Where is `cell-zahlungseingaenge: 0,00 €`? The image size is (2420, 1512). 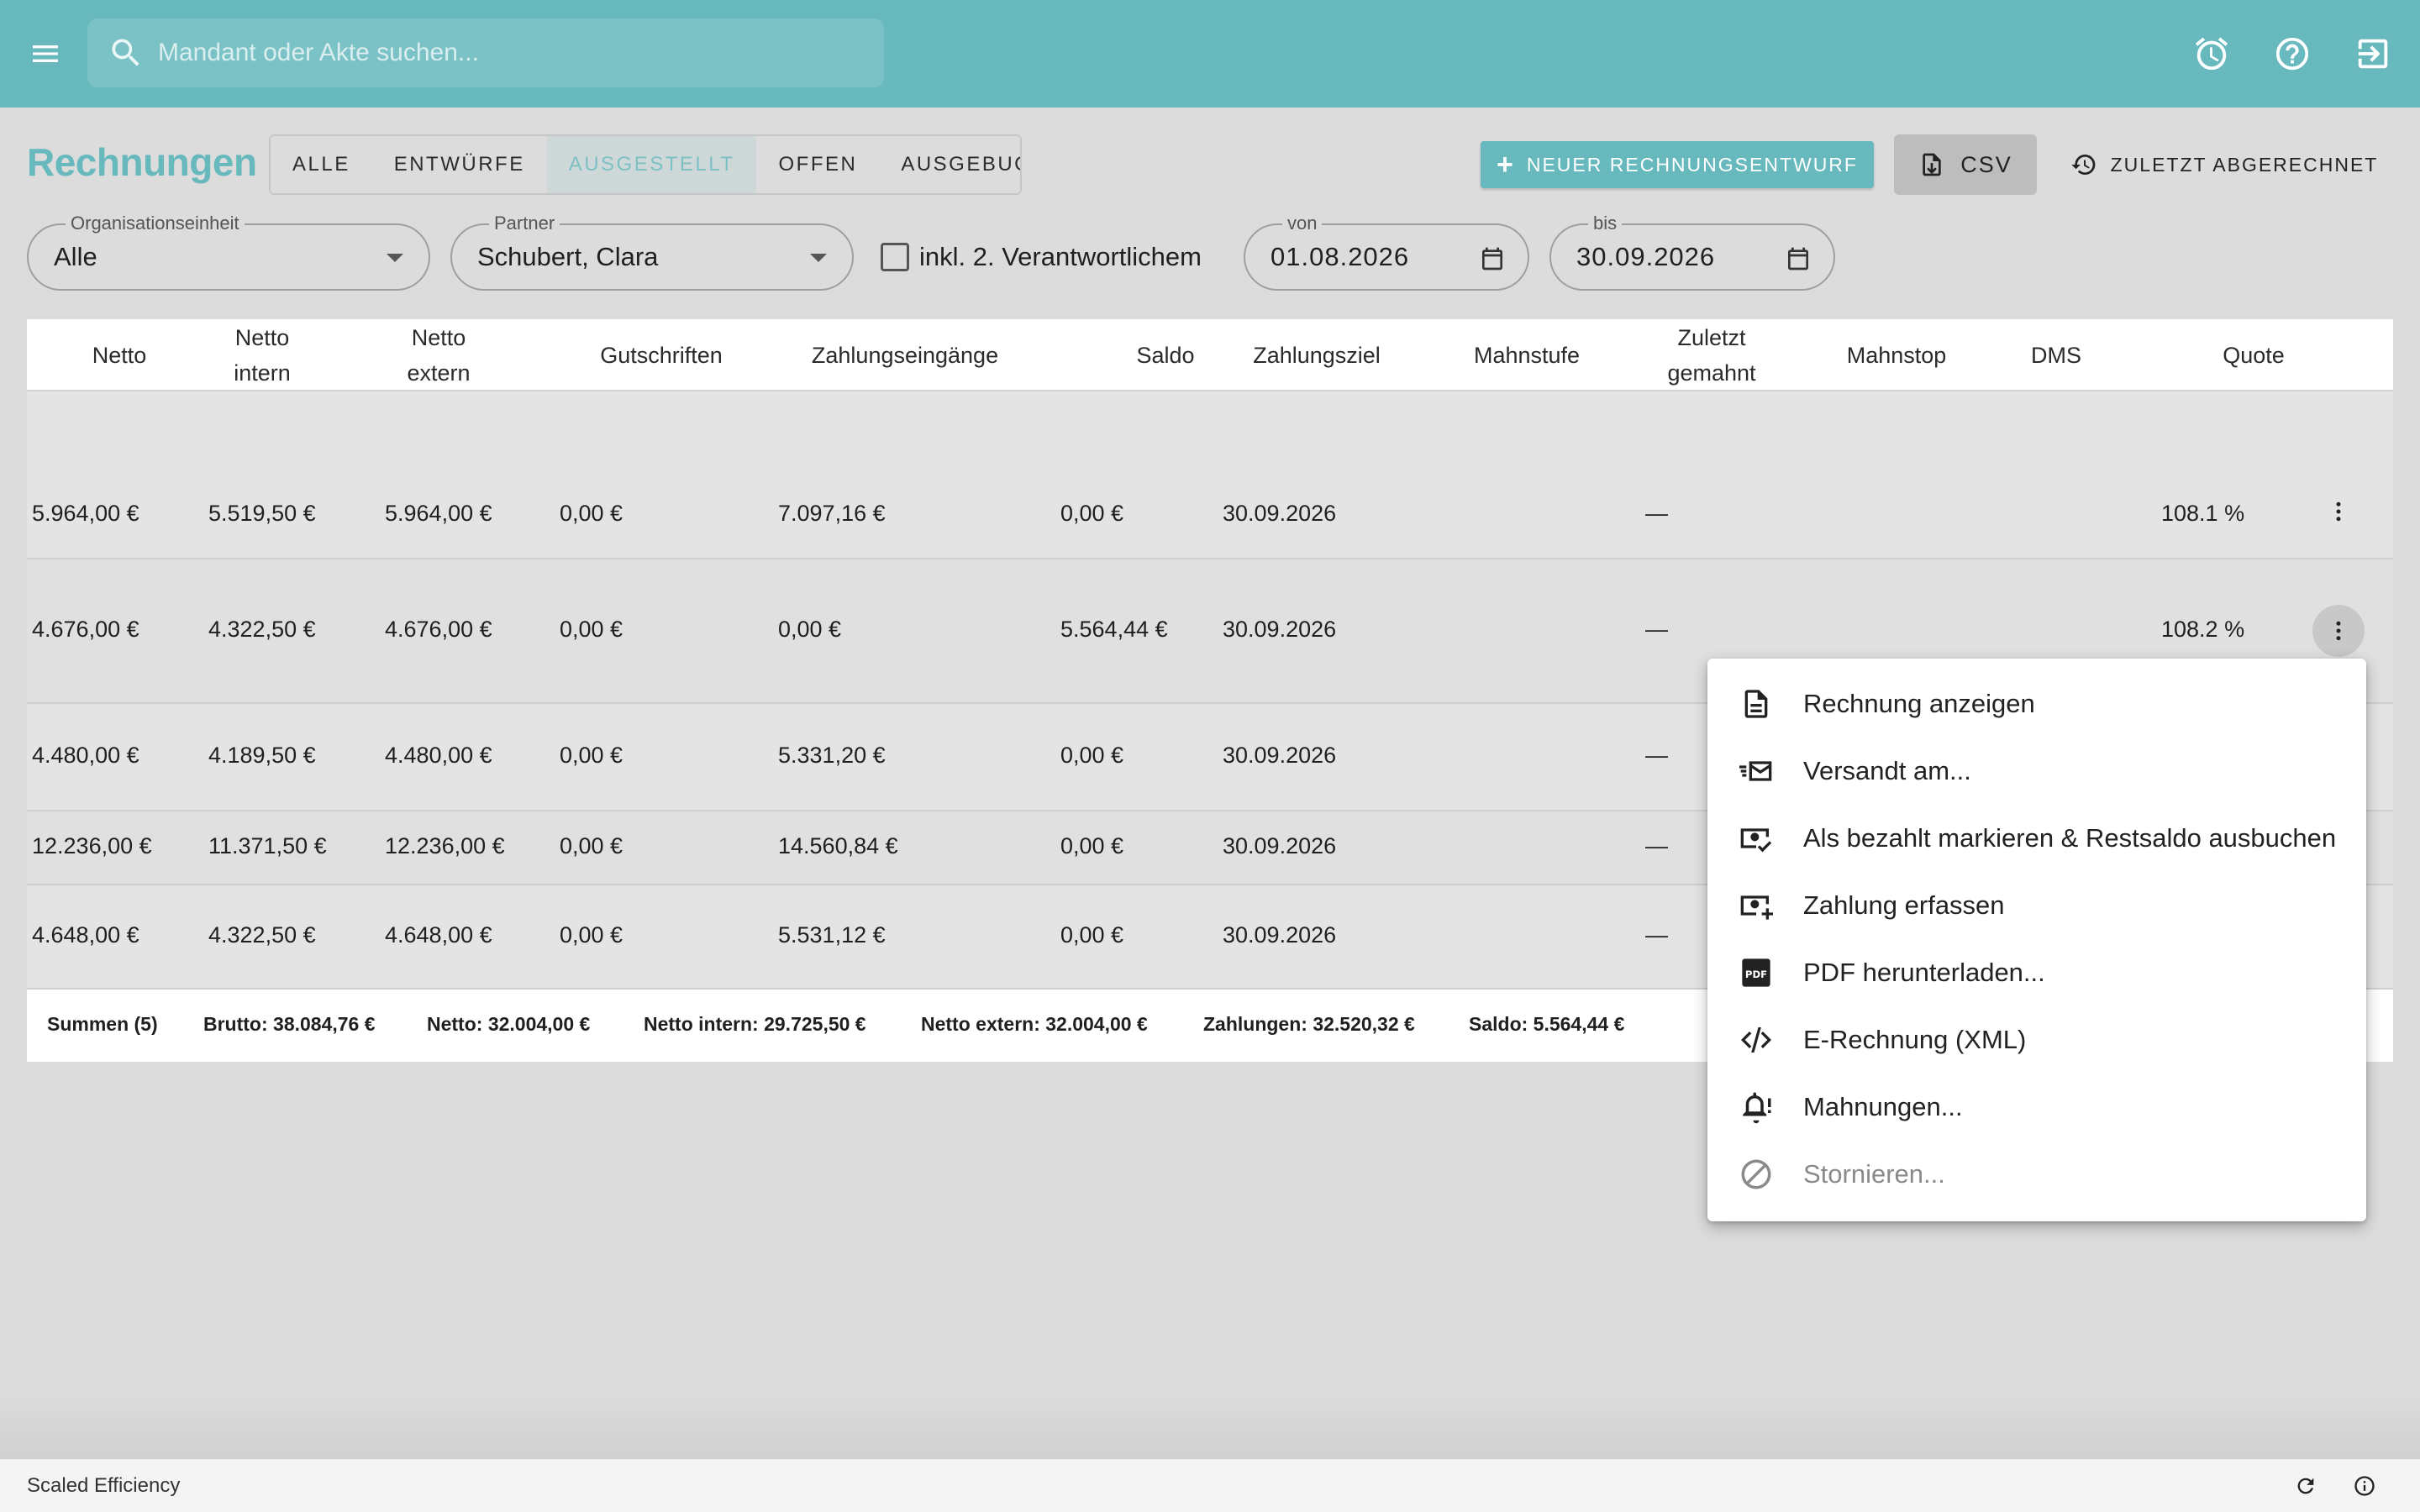 cell-zahlungseingaenge: 0,00 € is located at coordinates (810, 629).